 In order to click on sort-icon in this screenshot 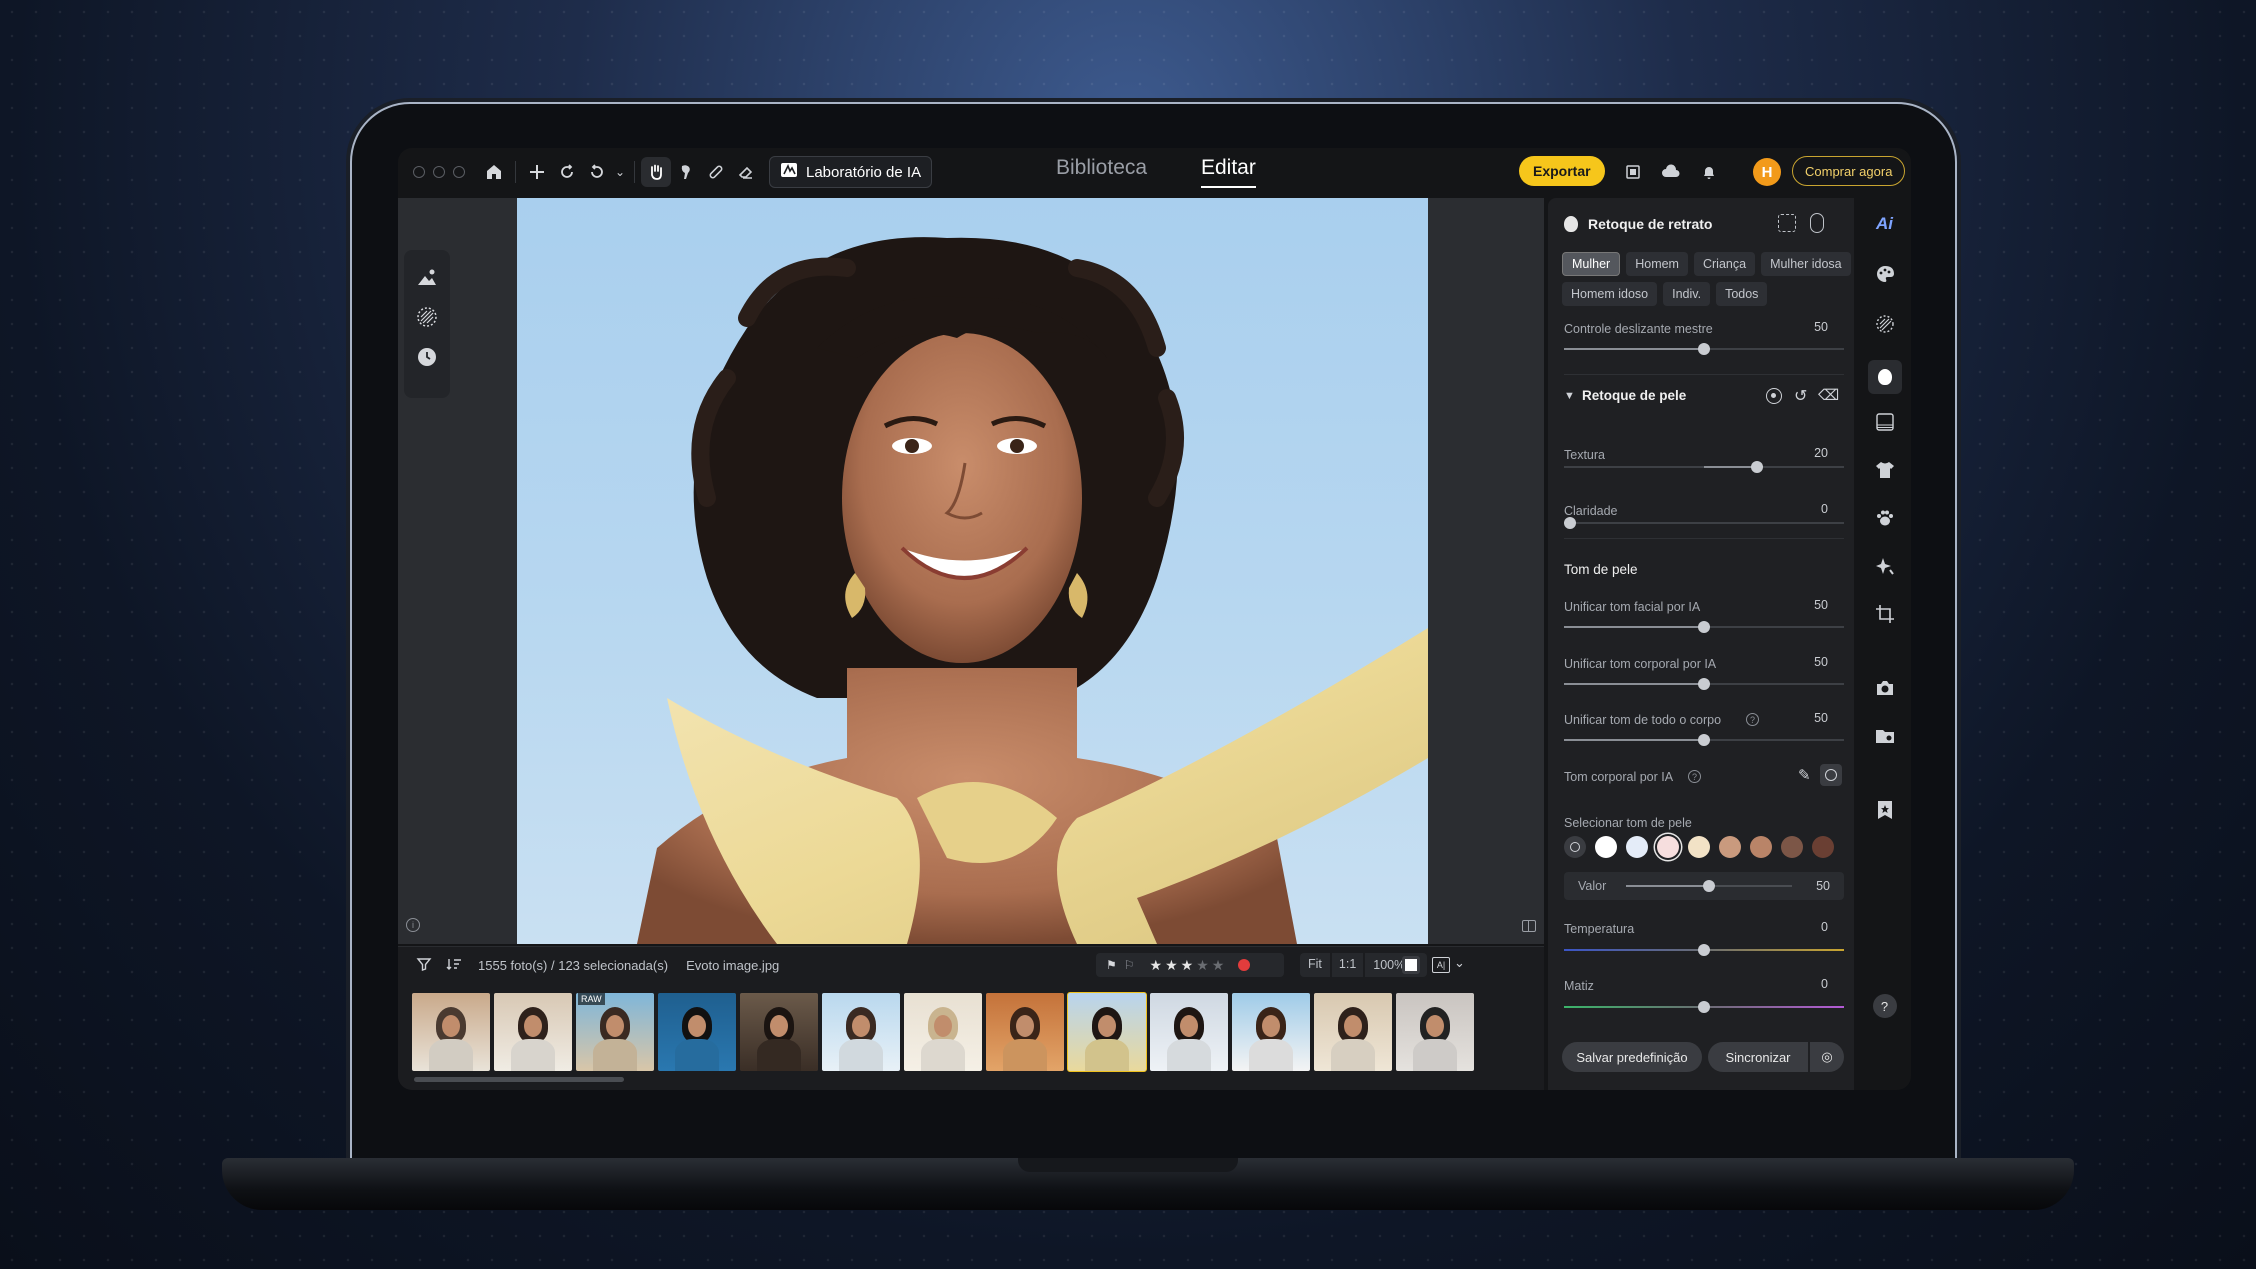, I will do `click(454, 965)`.